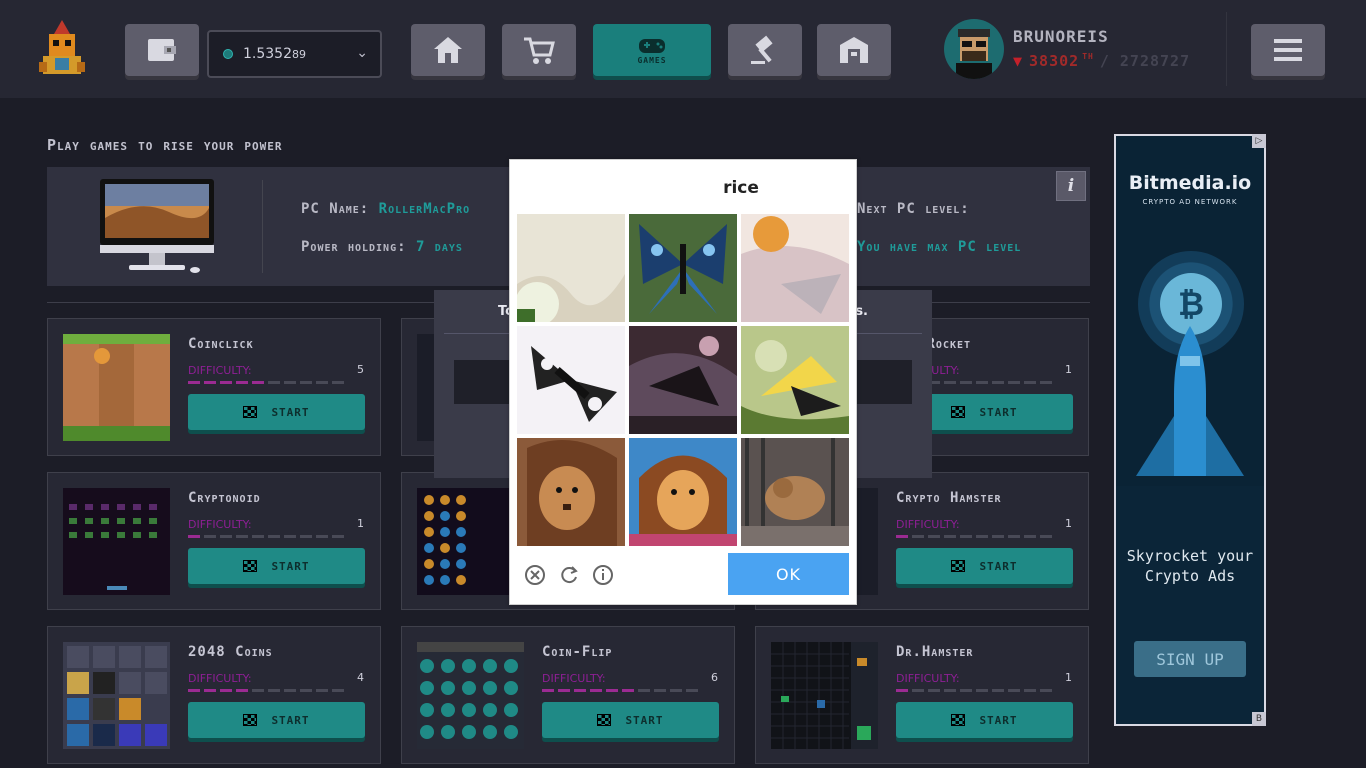 This screenshot has height=768, width=1366. I want to click on building-icon, so click(854, 50).